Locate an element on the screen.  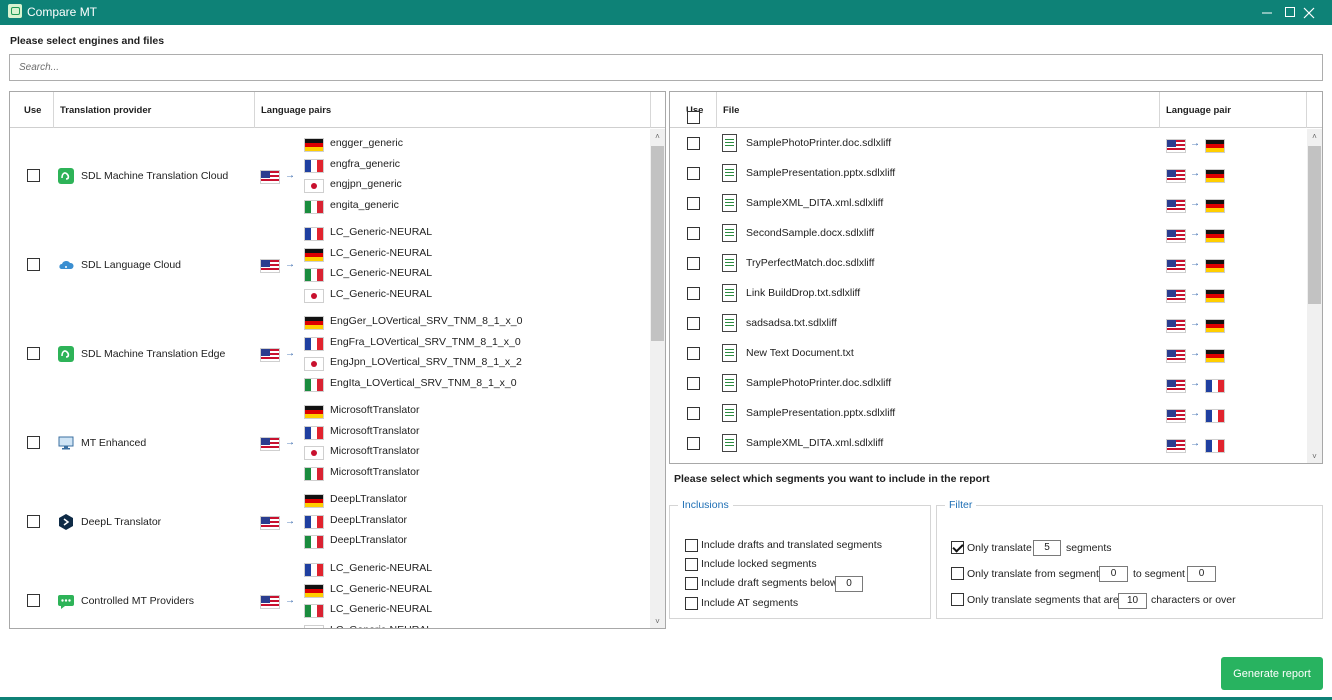
include-locked-checkbox is located at coordinates (691, 564).